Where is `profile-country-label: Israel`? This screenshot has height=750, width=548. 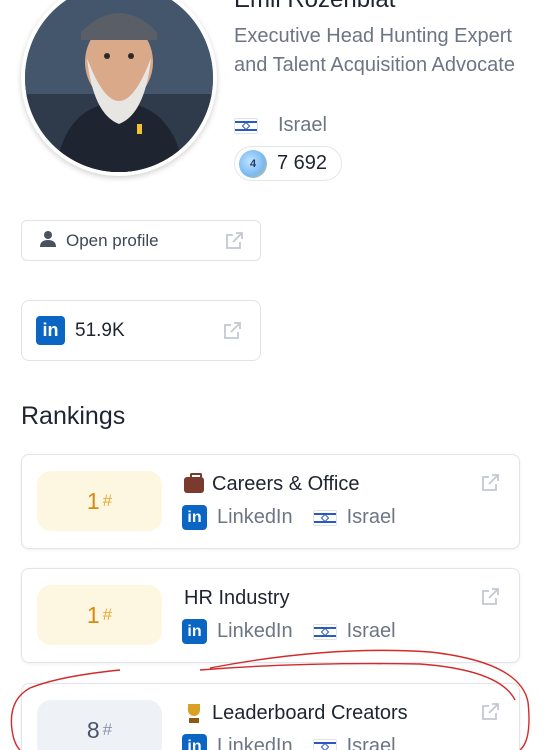
profile-country-label: Israel is located at coordinates (302, 125).